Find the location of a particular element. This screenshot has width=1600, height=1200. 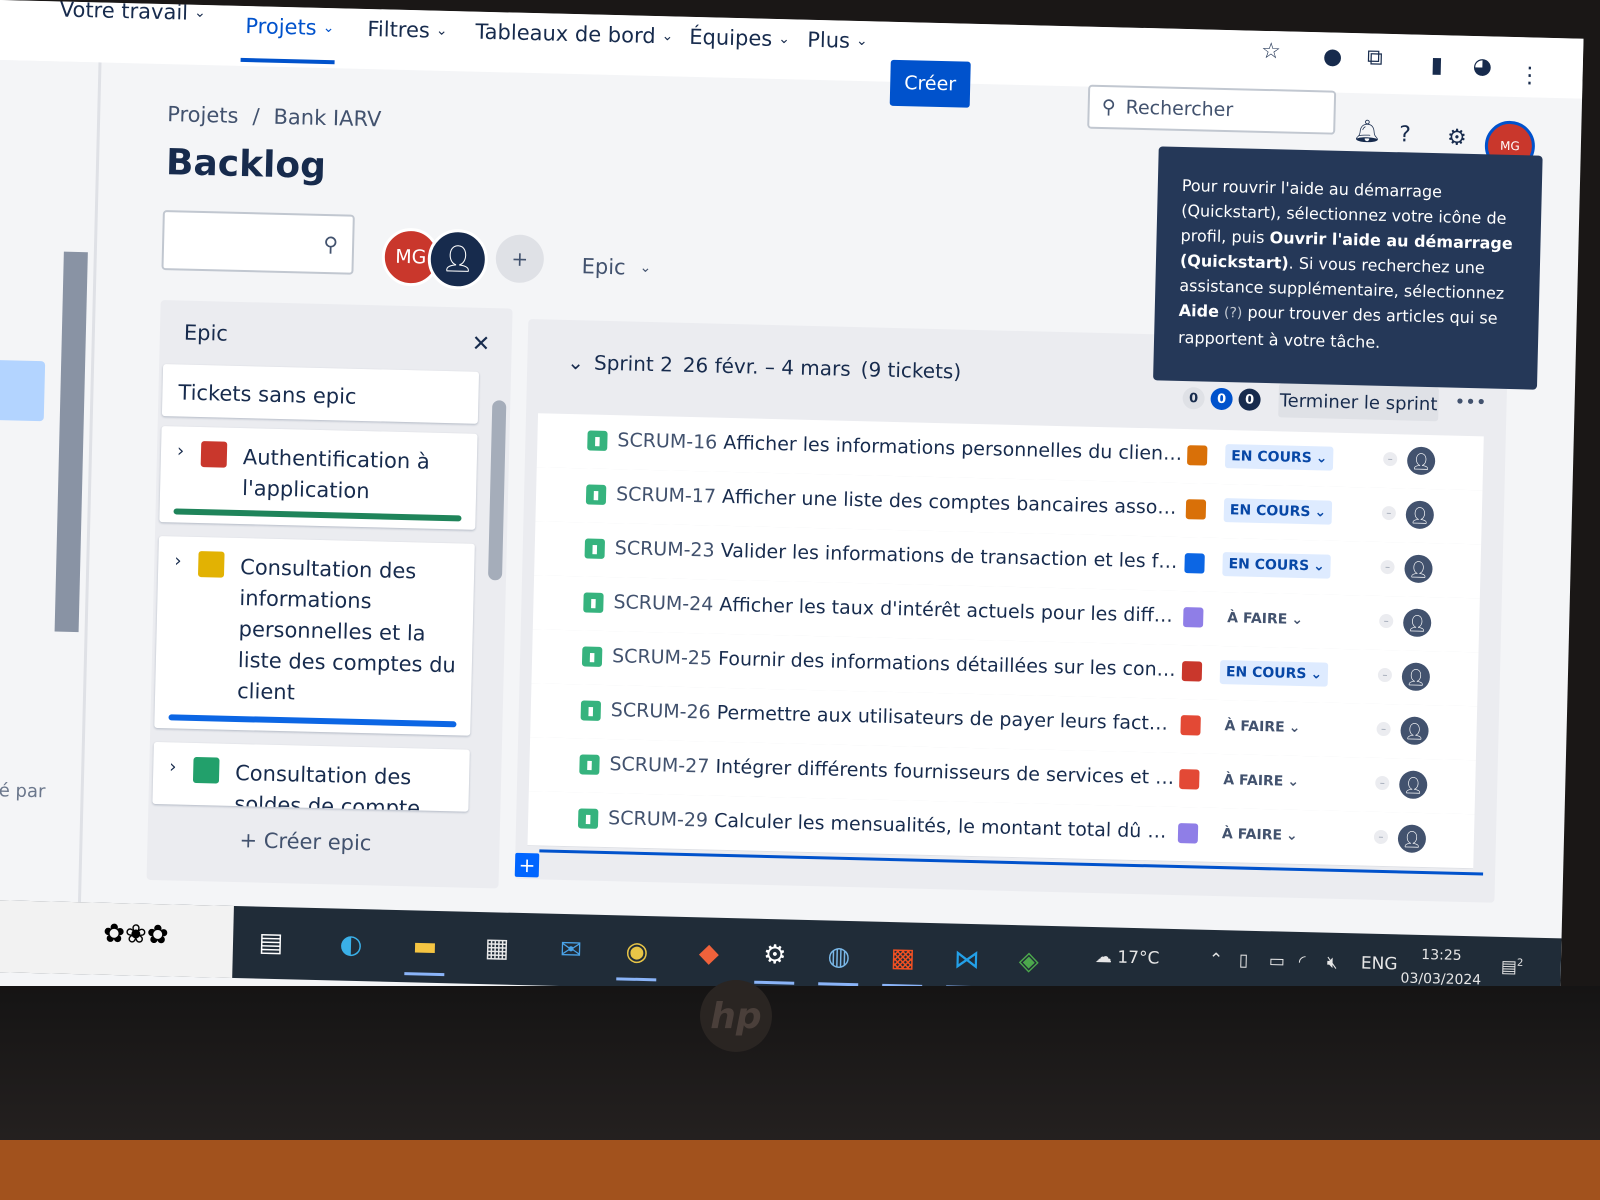

flowers-widget-icon: ✿❀✿ is located at coordinates (136, 935).